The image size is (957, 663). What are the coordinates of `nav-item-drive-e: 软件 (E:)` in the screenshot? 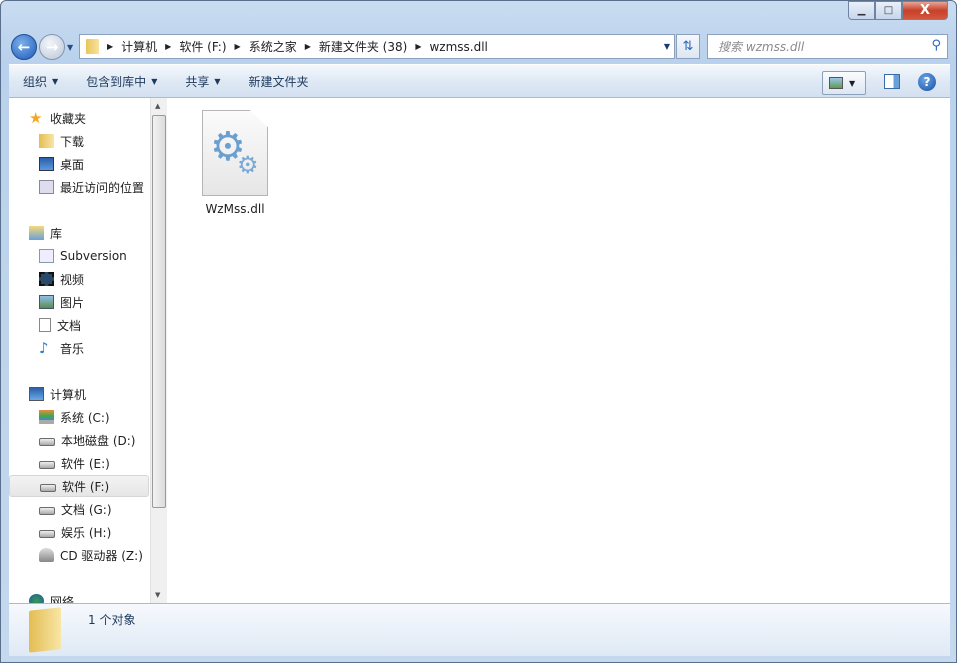 It's located at (79, 463).